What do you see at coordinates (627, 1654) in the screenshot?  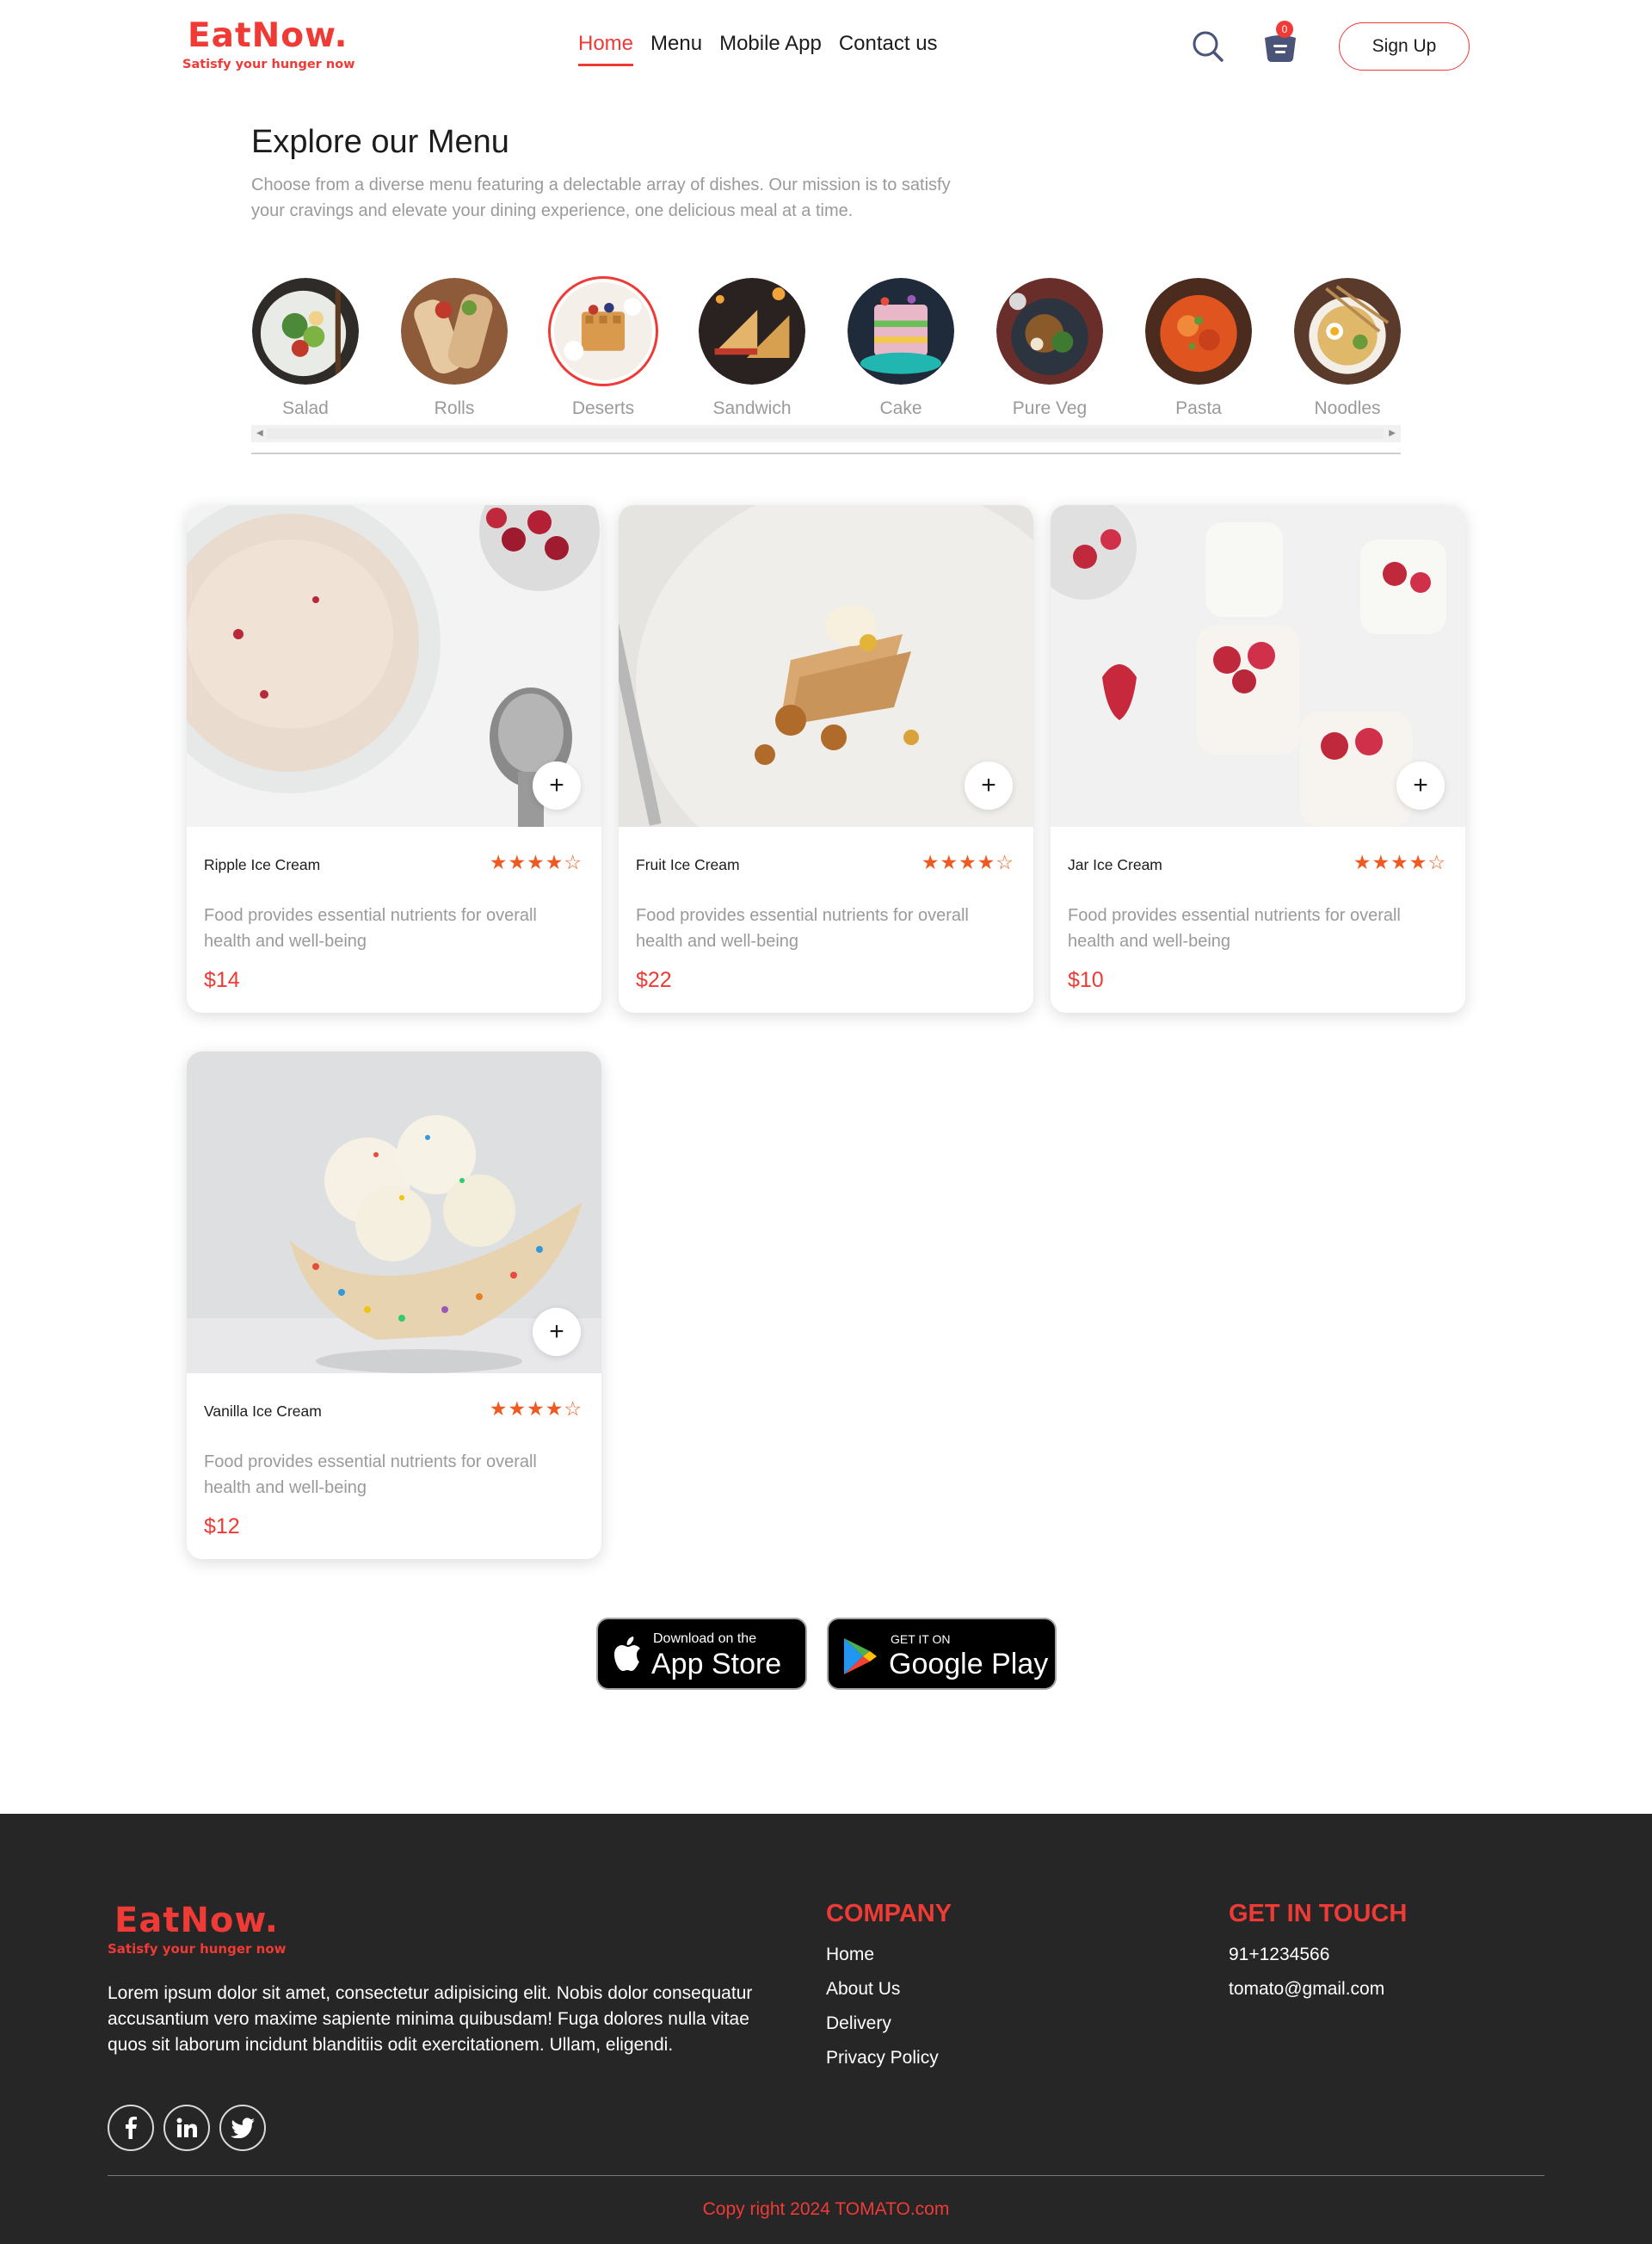 I see `apple-icon` at bounding box center [627, 1654].